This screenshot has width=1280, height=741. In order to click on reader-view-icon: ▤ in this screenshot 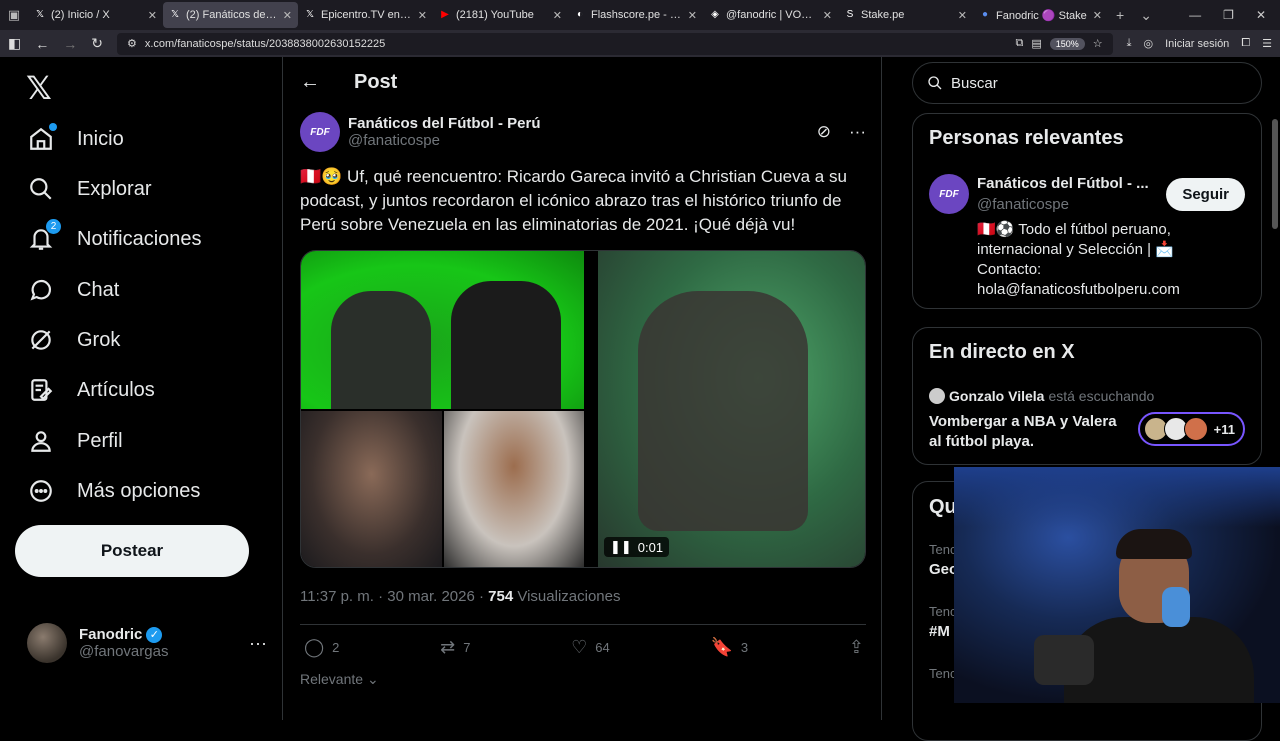, I will do `click(1036, 43)`.